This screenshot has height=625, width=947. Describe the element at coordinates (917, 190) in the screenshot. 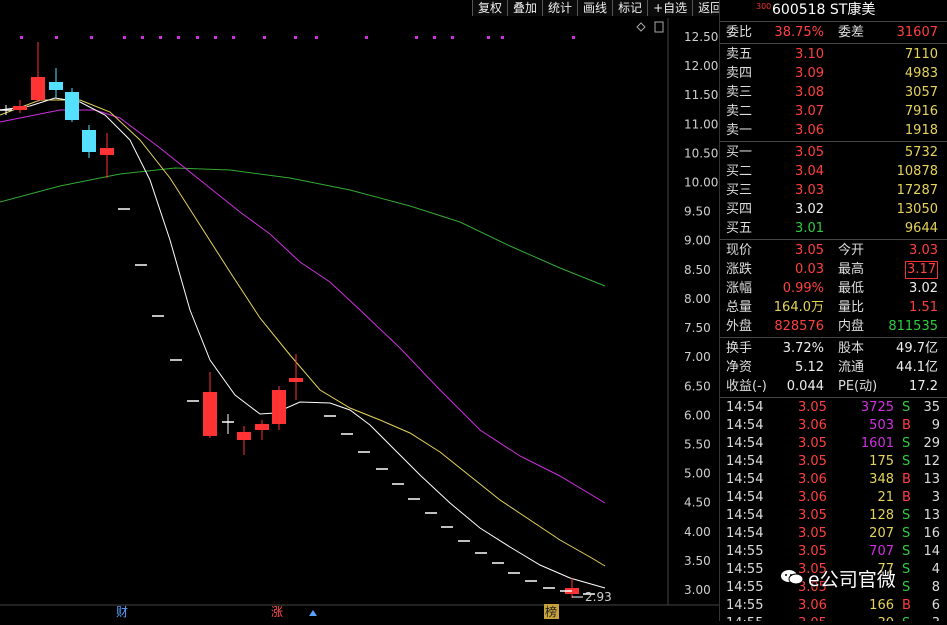

I see `bid-volume: 17287` at that location.